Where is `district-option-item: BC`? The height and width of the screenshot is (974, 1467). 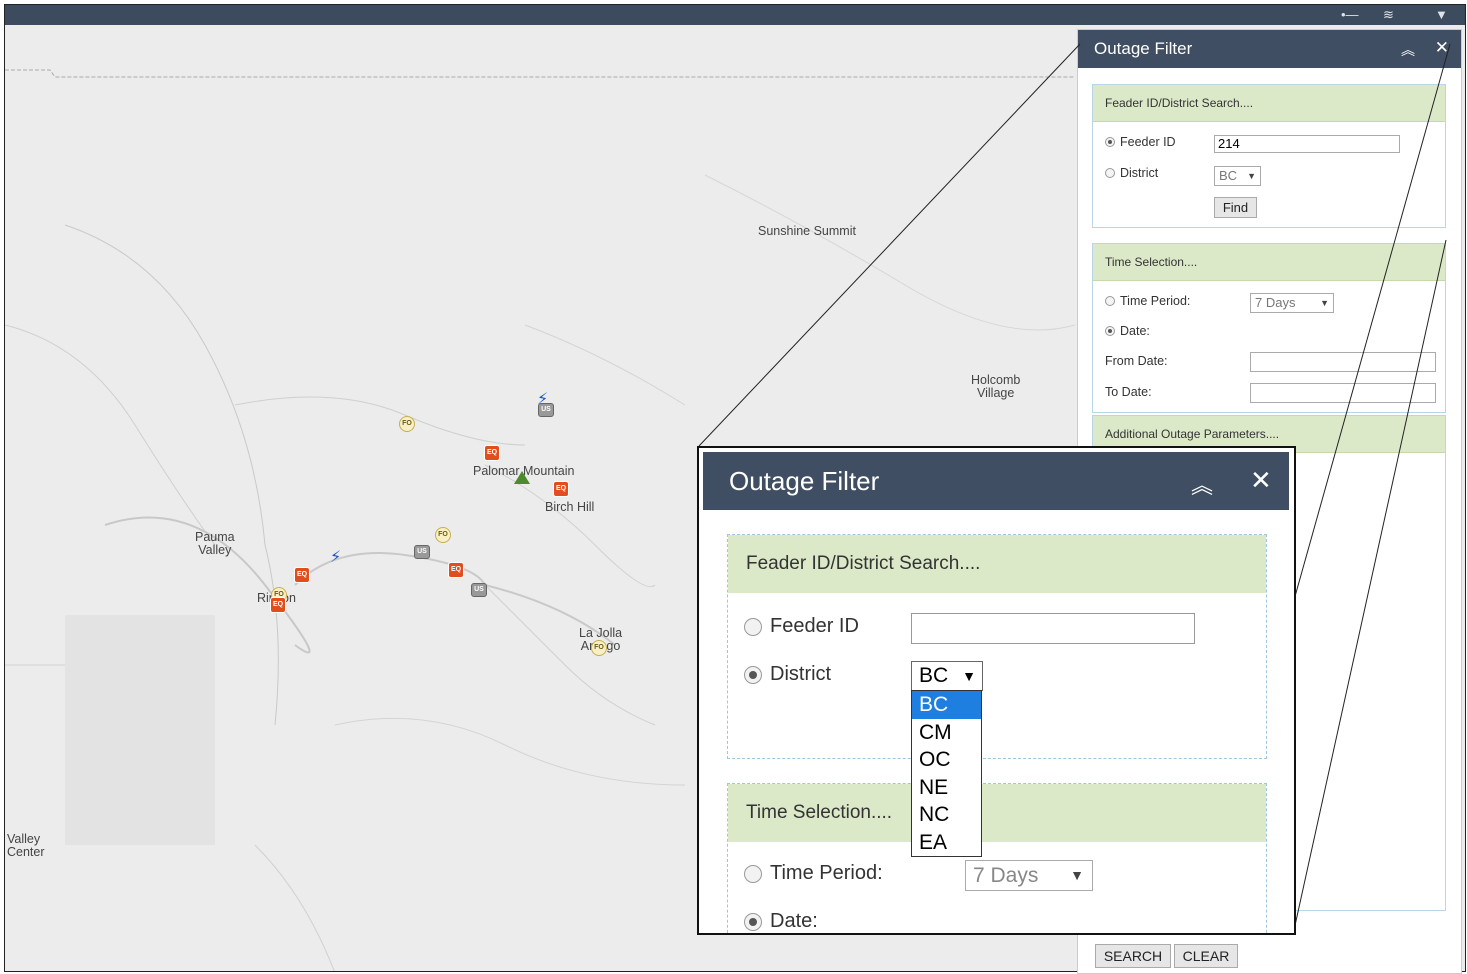
district-option-item: BC is located at coordinates (946, 705).